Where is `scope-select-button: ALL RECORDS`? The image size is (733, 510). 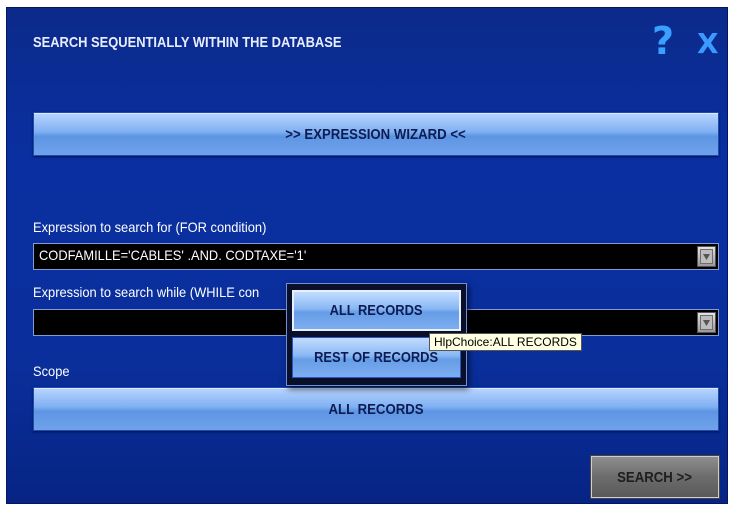
scope-select-button: ALL RECORDS is located at coordinates (376, 409).